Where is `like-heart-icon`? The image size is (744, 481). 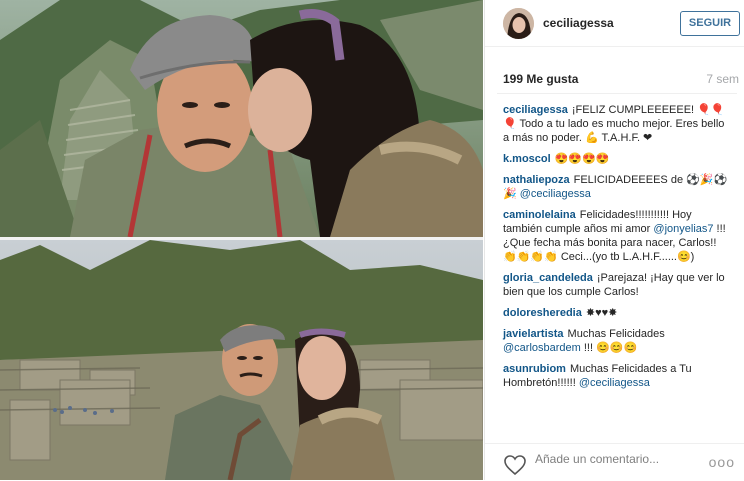 like-heart-icon is located at coordinates (515, 465).